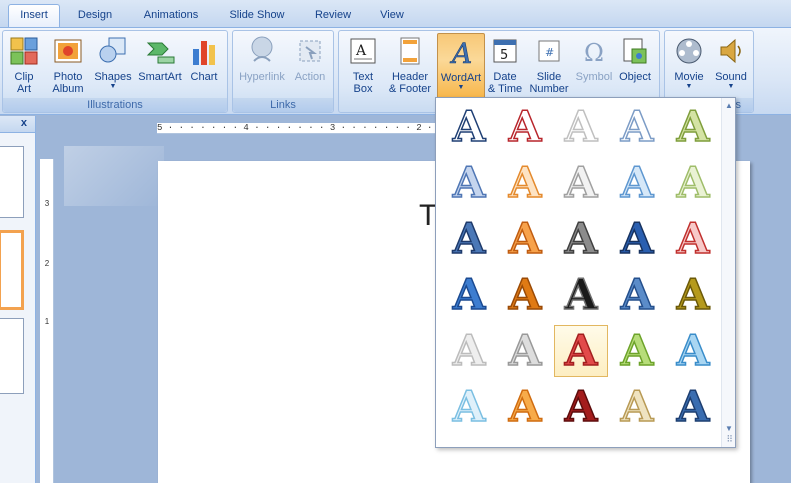  Describe the element at coordinates (68, 89) in the screenshot. I see `photo-album-label-2: Album` at that location.